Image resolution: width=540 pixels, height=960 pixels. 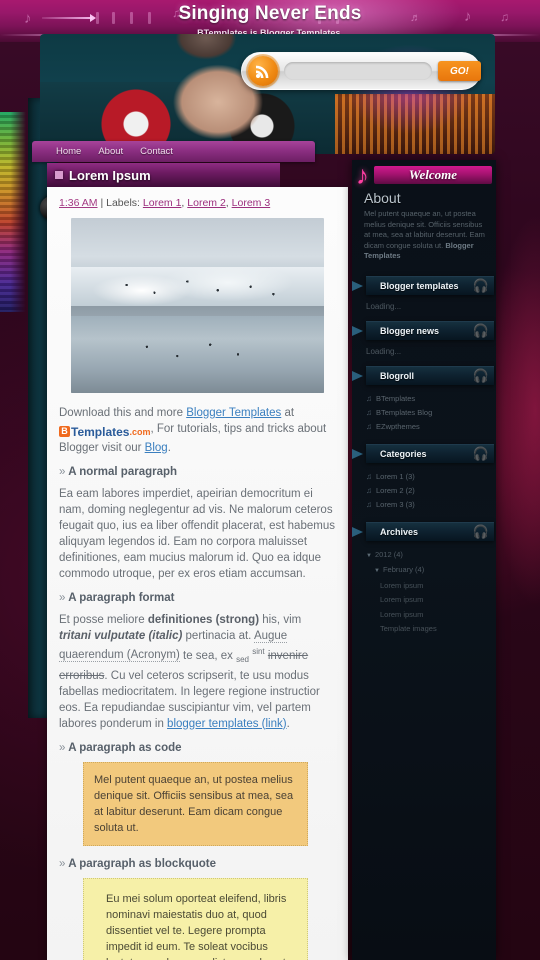 I want to click on list-item: ♫ Lorem 2 (2), so click(x=427, y=491).